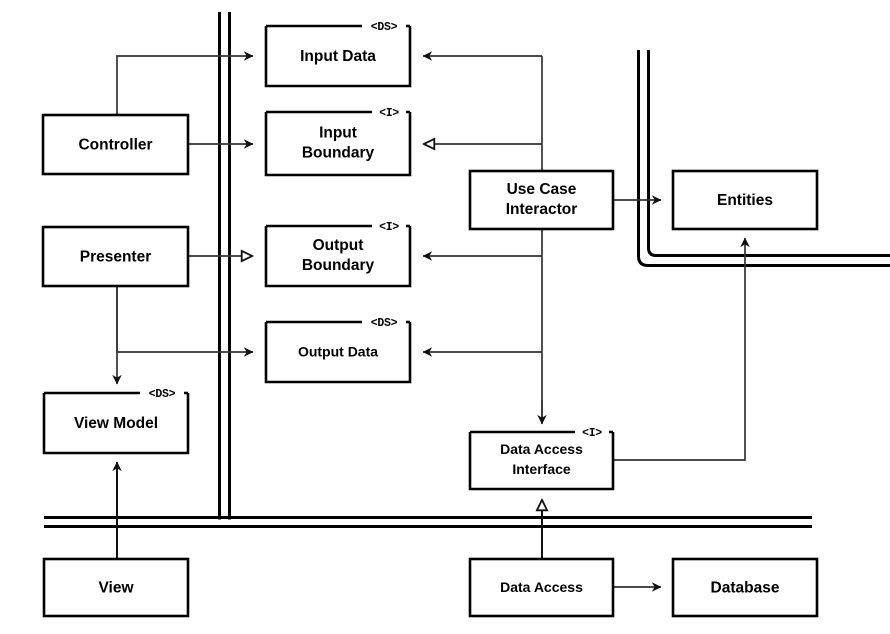 This screenshot has height=634, width=890. What do you see at coordinates (185, 321) in the screenshot?
I see `connector-presenter-to-output-data` at bounding box center [185, 321].